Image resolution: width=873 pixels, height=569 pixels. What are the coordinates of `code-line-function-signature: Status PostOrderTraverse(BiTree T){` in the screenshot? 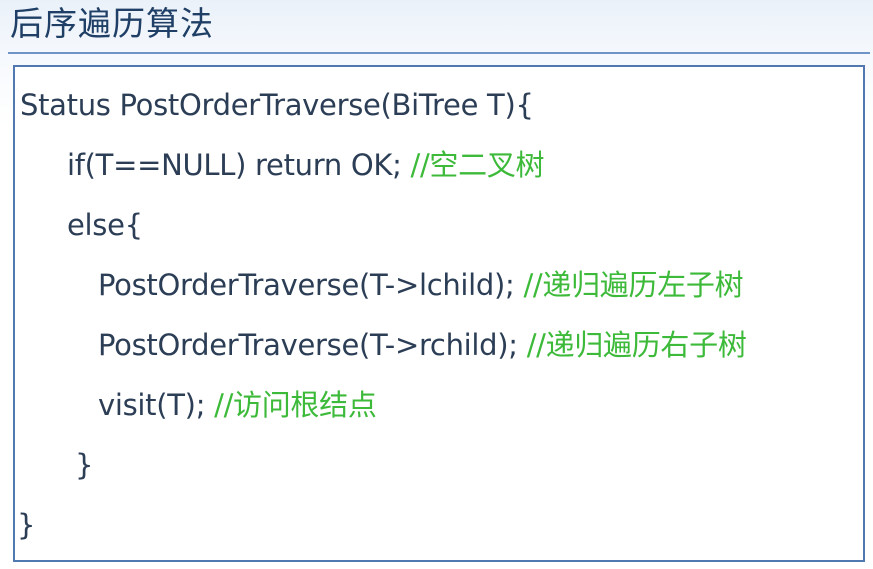 It's located at (277, 105).